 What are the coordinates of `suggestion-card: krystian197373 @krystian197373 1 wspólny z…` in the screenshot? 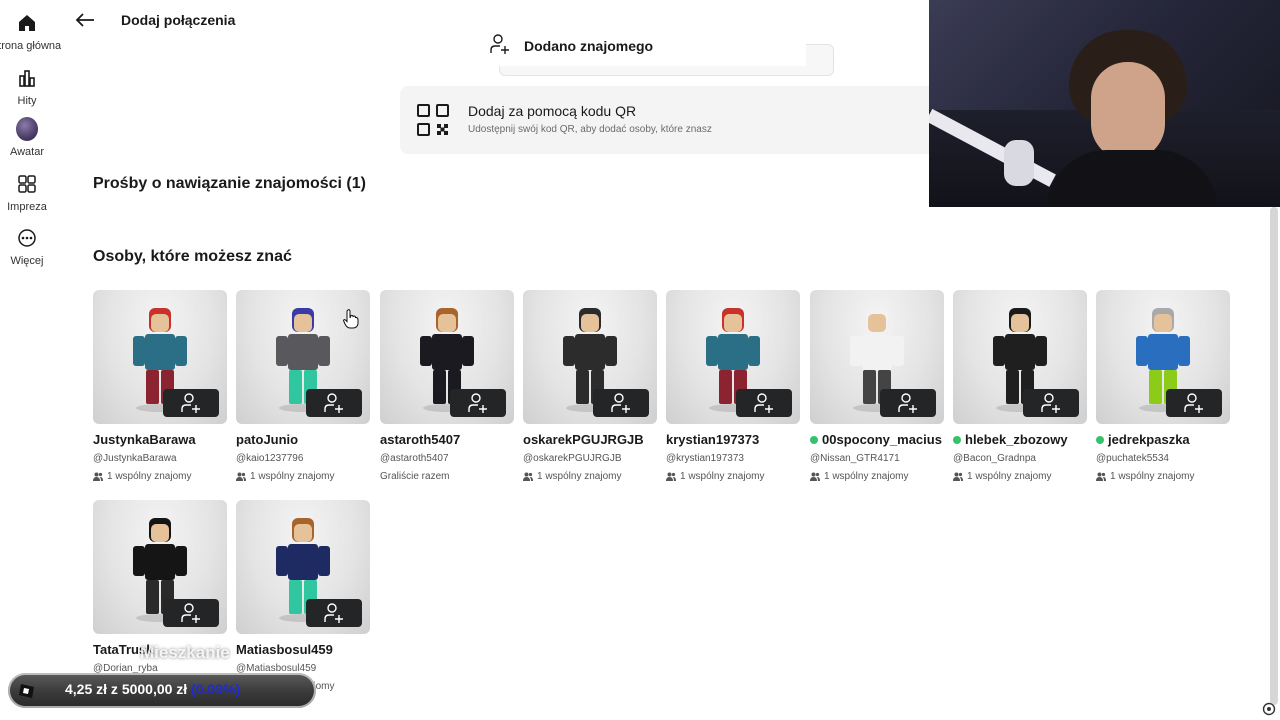 It's located at (733, 386).